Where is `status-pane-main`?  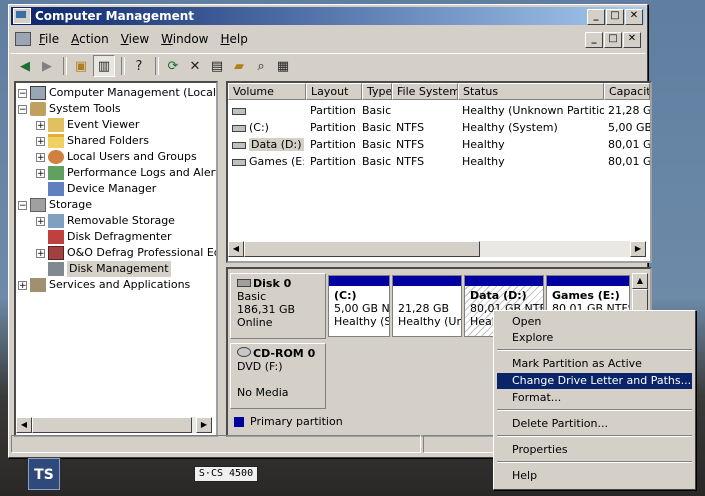
status-pane-main is located at coordinates (216, 444).